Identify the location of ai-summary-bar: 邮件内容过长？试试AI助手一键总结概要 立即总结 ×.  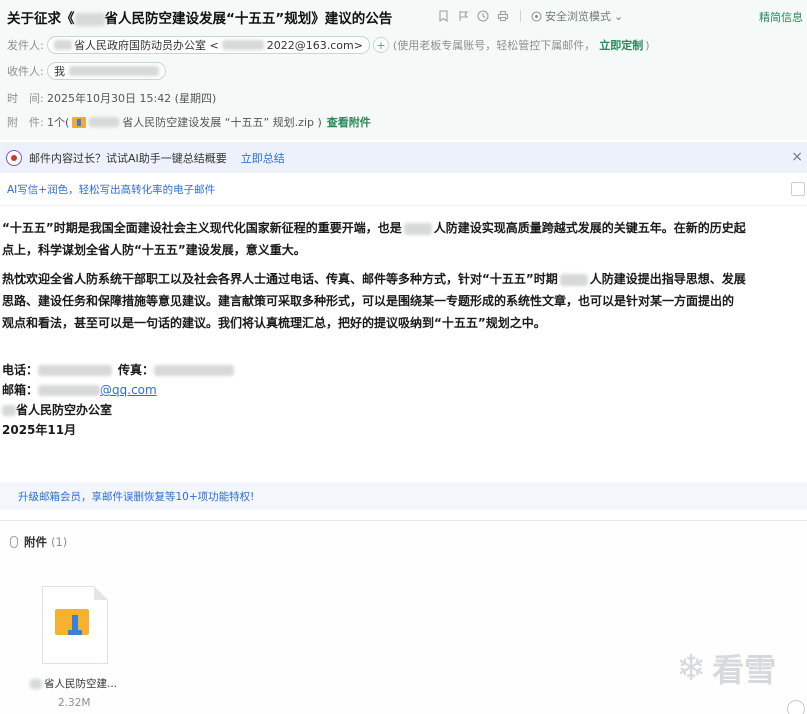
(403, 157).